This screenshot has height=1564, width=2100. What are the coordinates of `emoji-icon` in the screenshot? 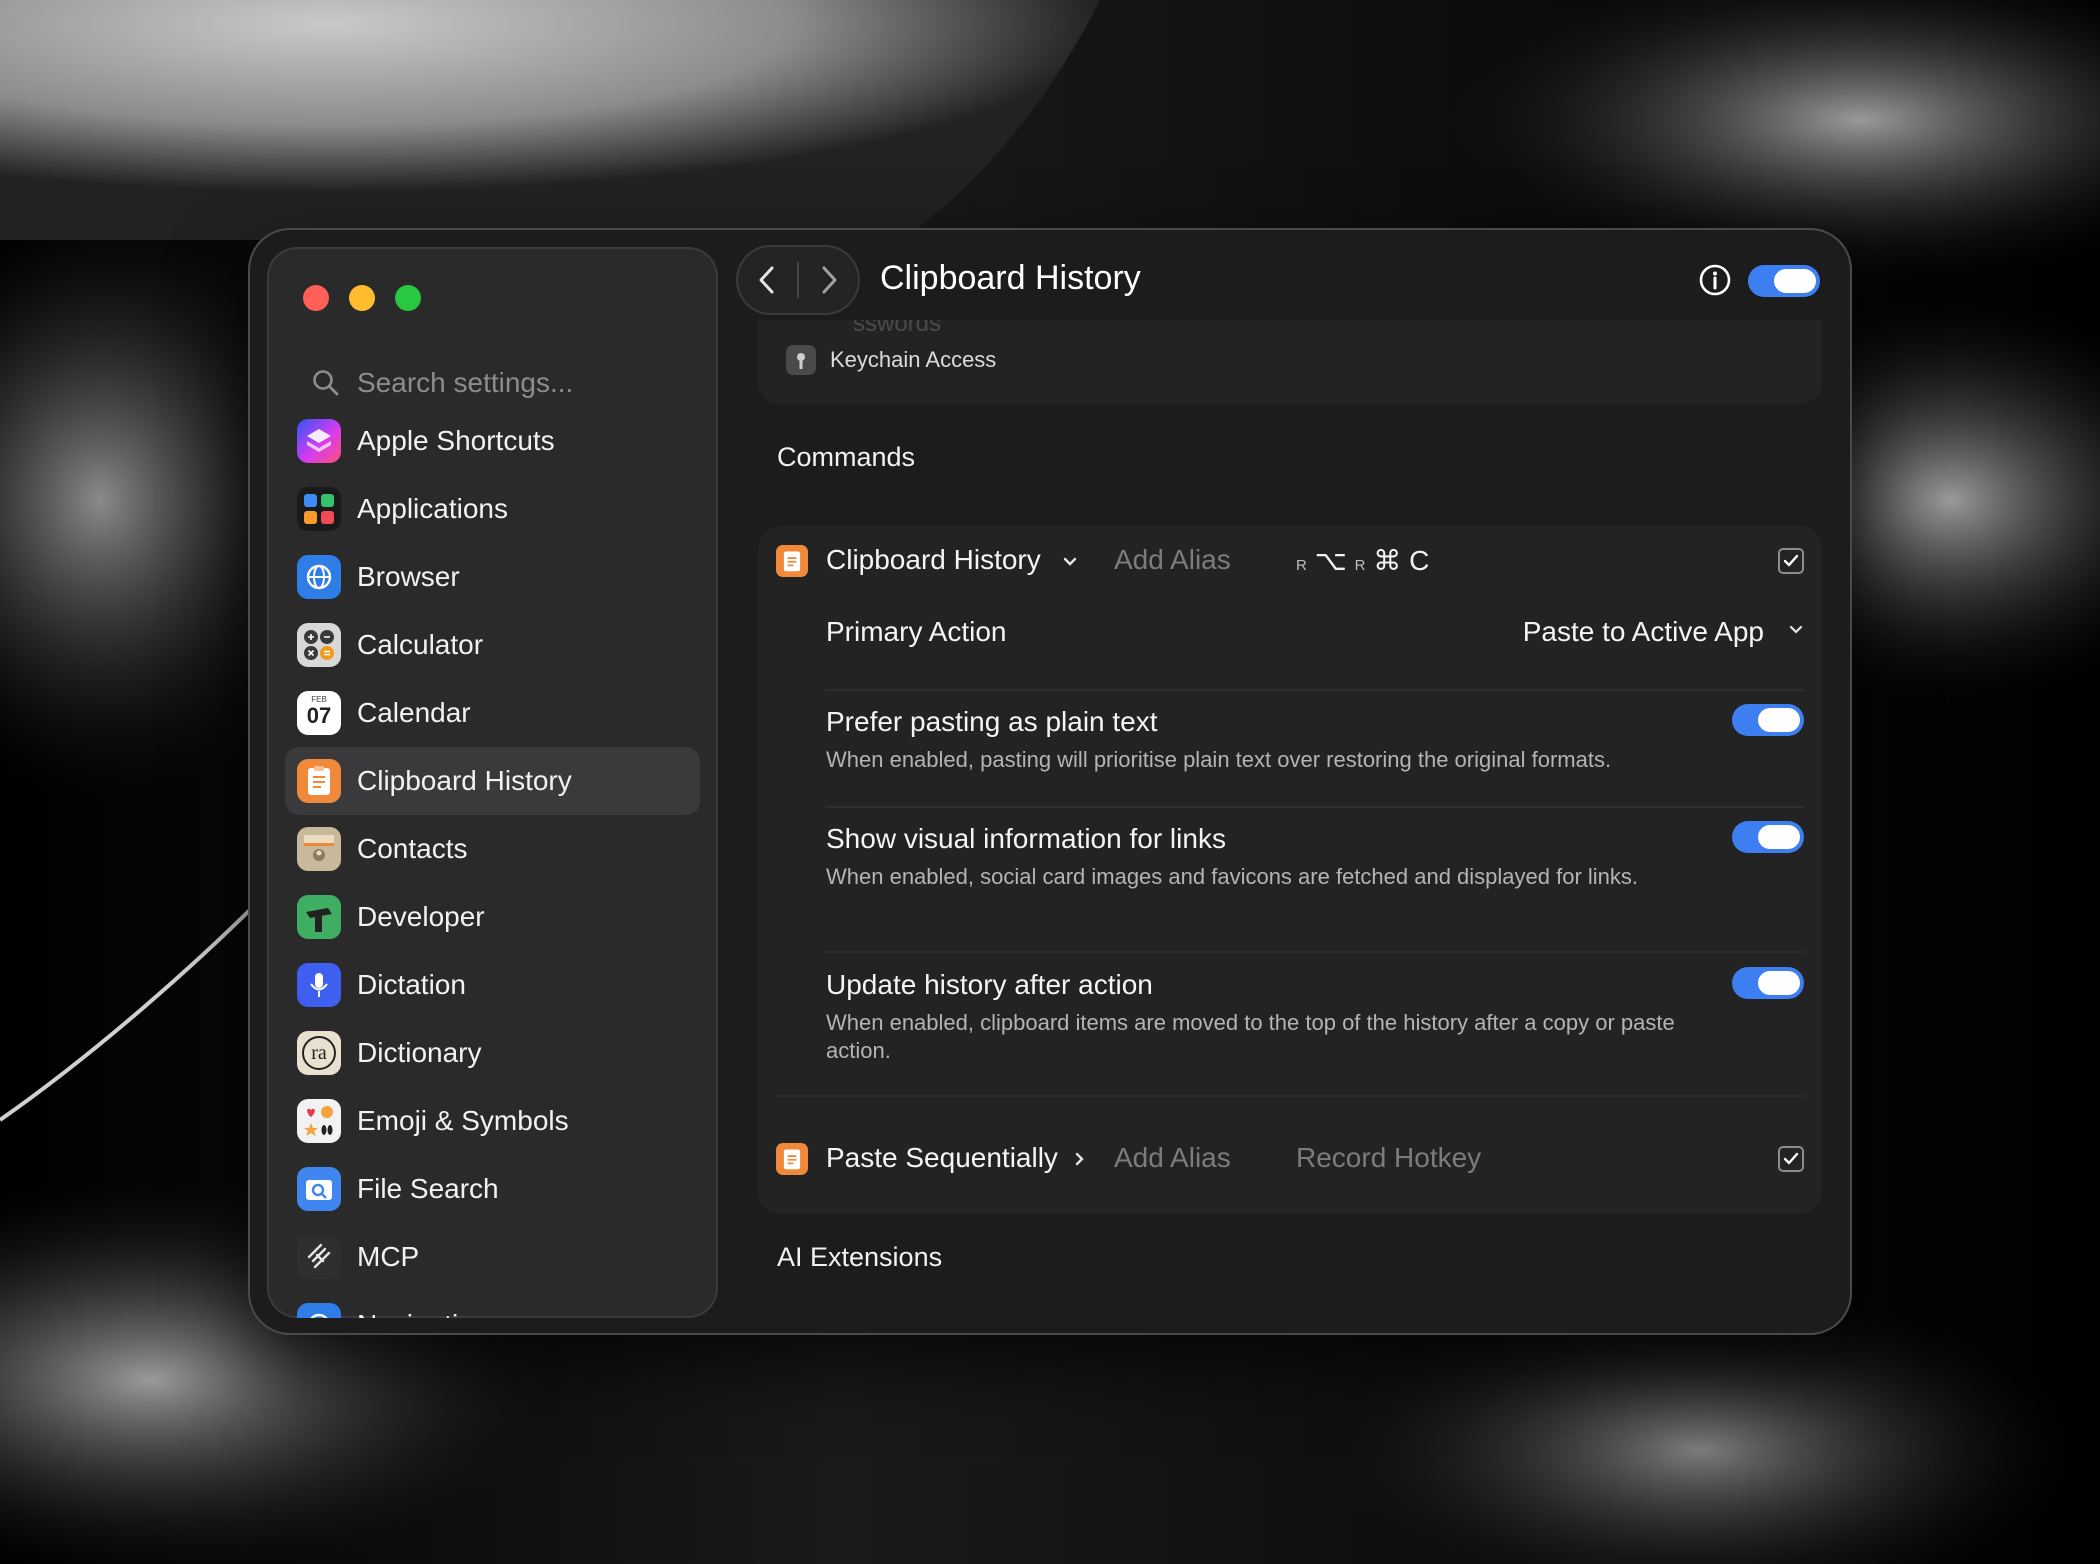 It's located at (319, 1121).